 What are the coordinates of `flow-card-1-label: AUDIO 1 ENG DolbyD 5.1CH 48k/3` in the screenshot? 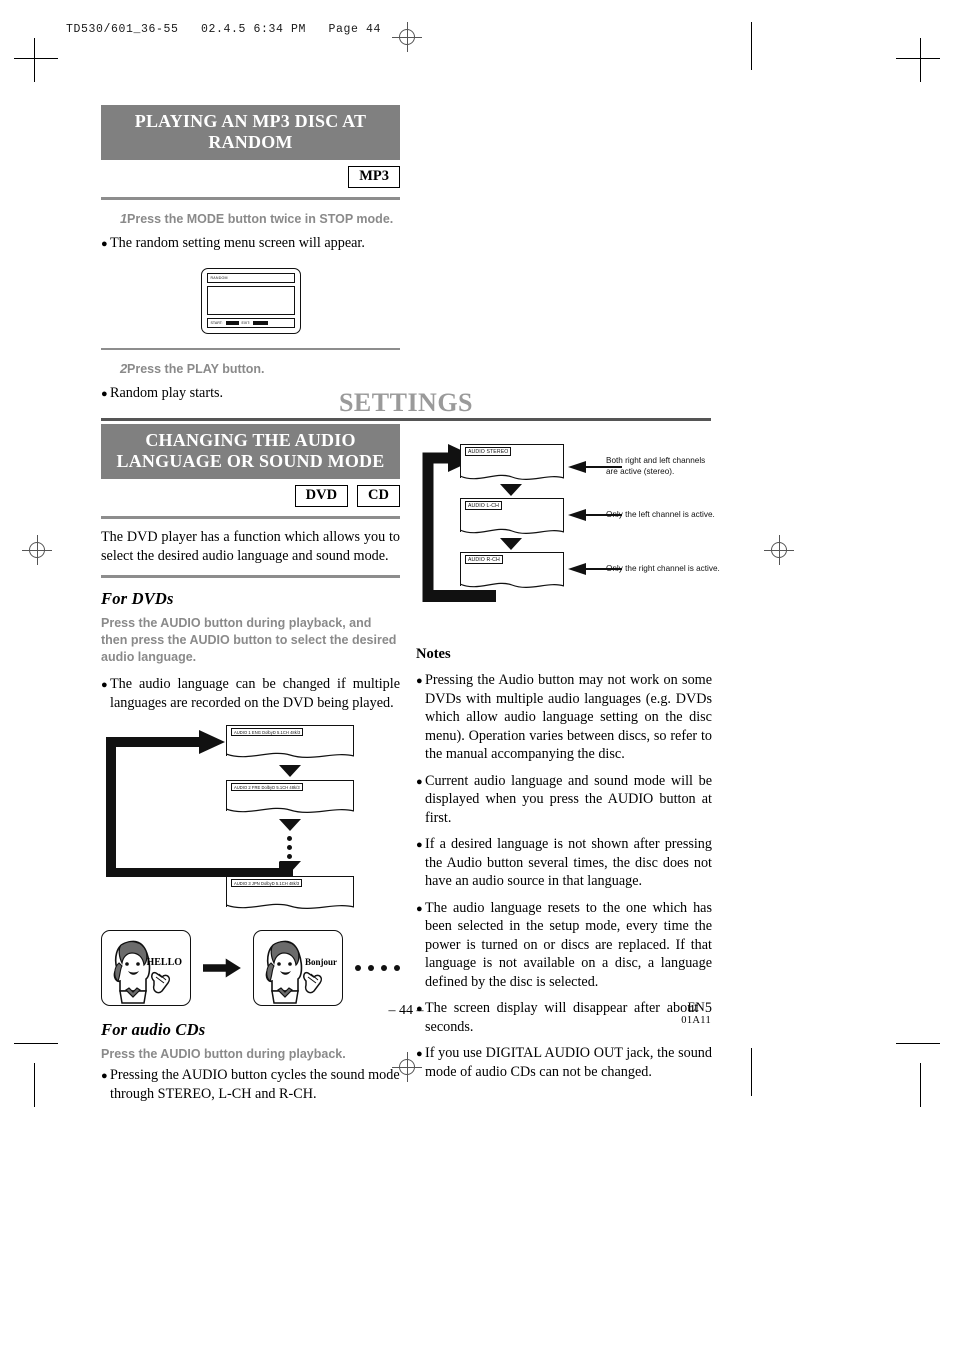 It's located at (267, 732).